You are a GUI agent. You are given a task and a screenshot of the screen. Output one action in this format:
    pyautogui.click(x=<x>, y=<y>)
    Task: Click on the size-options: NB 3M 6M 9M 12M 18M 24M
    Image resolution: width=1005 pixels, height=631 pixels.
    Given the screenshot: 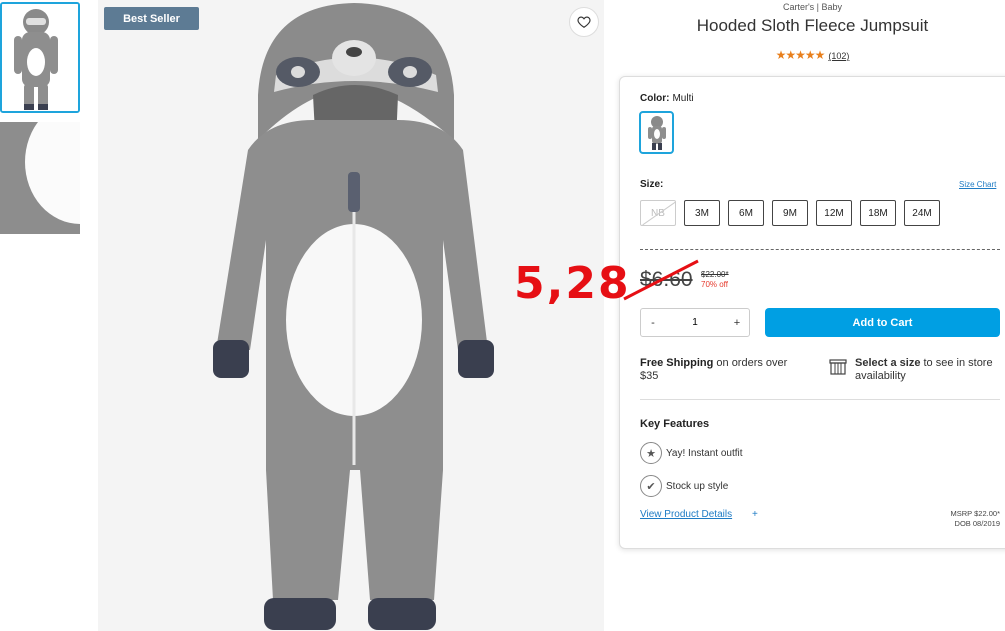 What is the action you would take?
    pyautogui.click(x=790, y=213)
    